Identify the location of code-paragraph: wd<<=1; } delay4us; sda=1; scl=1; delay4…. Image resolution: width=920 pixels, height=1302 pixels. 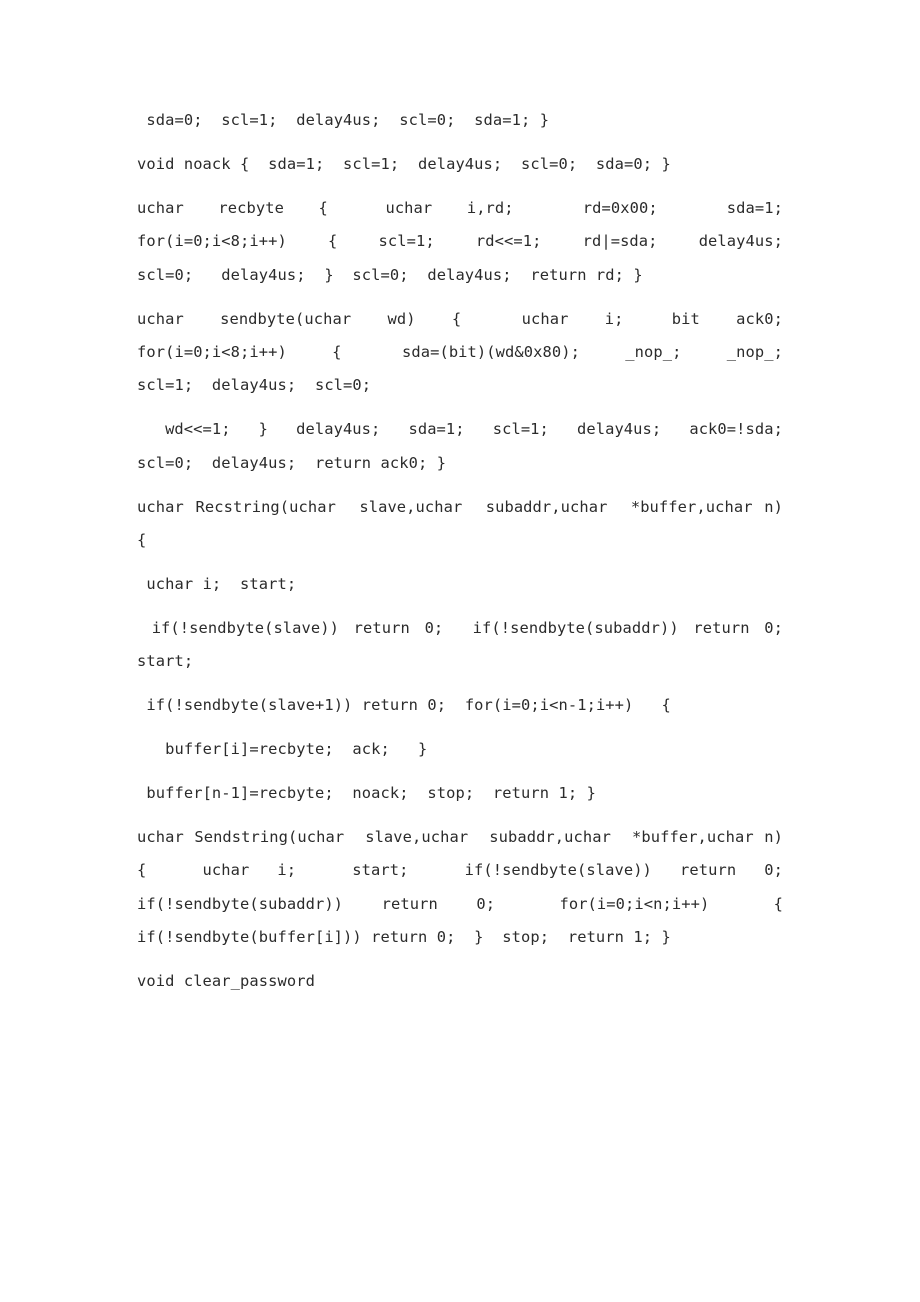
(469, 446).